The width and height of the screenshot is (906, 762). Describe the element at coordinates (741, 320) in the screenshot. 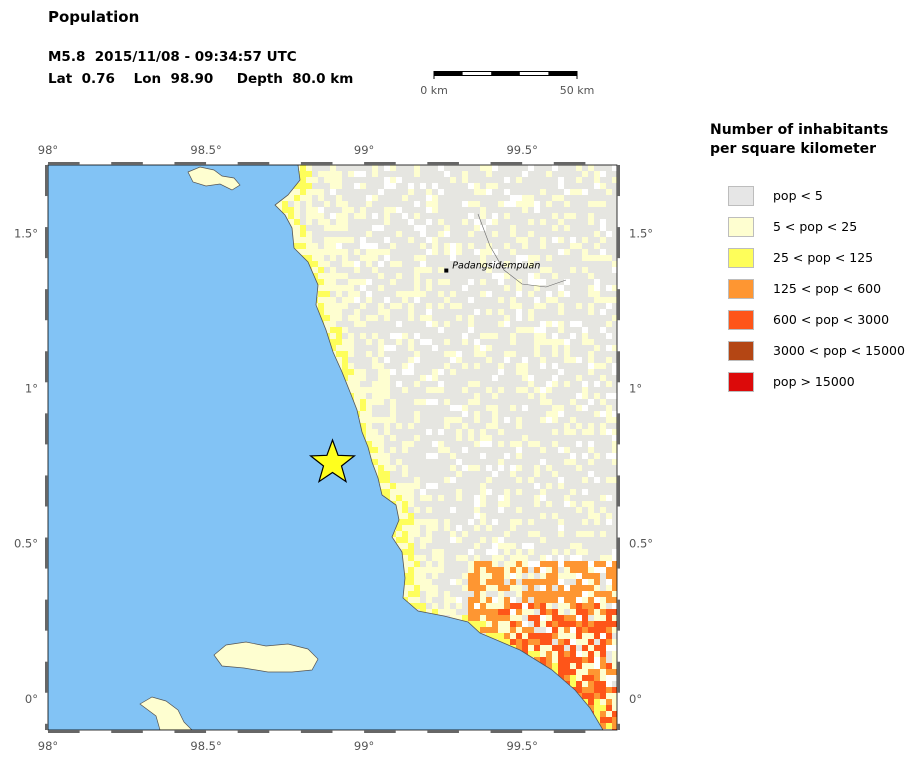

I see `legend-swatch` at that location.